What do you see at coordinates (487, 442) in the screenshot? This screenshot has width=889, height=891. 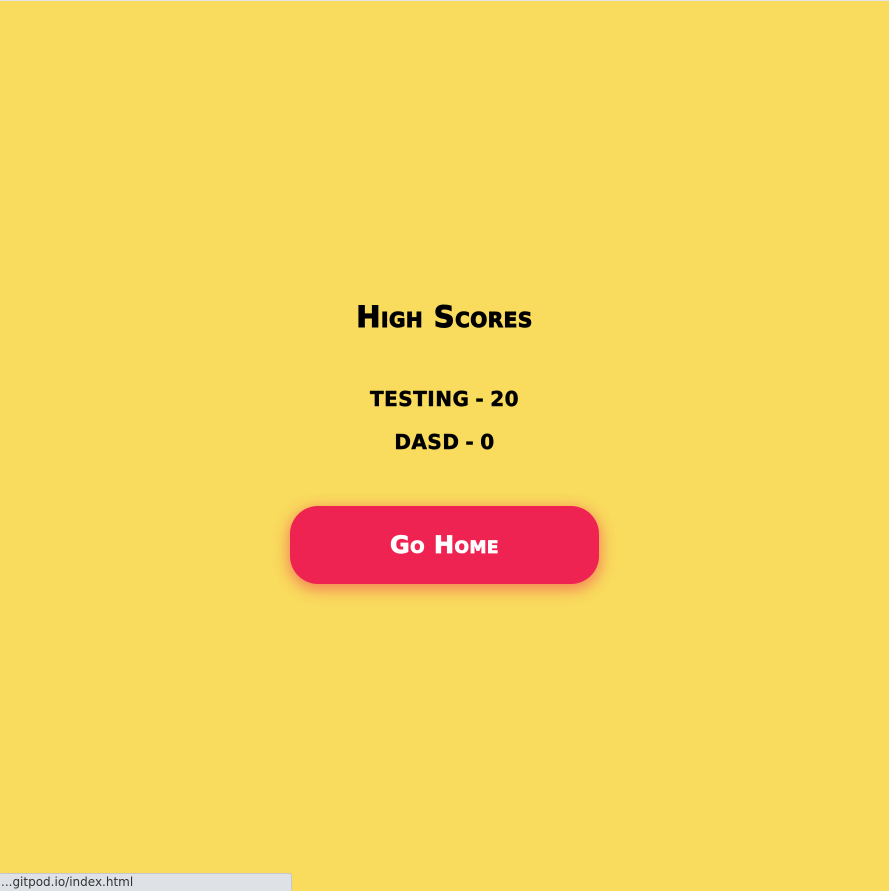 I see `player-score: 0` at bounding box center [487, 442].